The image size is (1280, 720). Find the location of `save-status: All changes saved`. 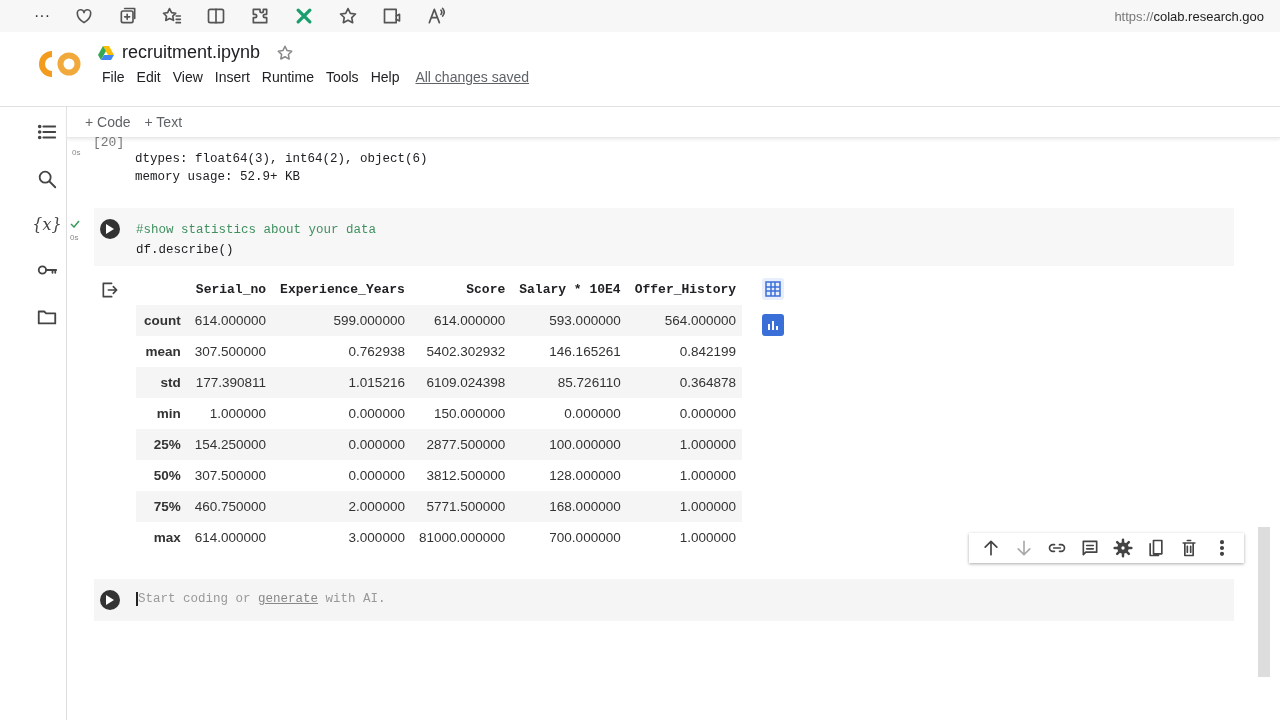

save-status: All changes saved is located at coordinates (472, 77).